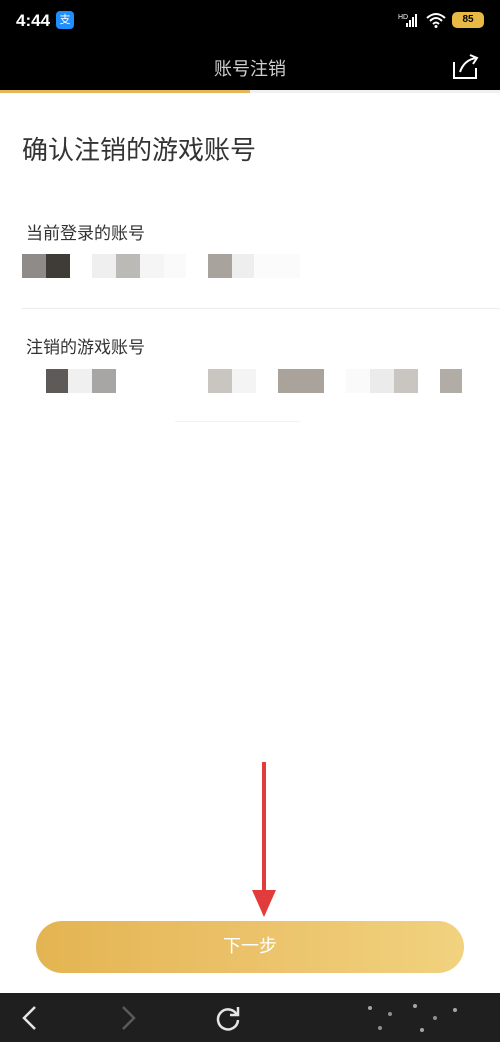  I want to click on status-time: 4:44, so click(33, 20).